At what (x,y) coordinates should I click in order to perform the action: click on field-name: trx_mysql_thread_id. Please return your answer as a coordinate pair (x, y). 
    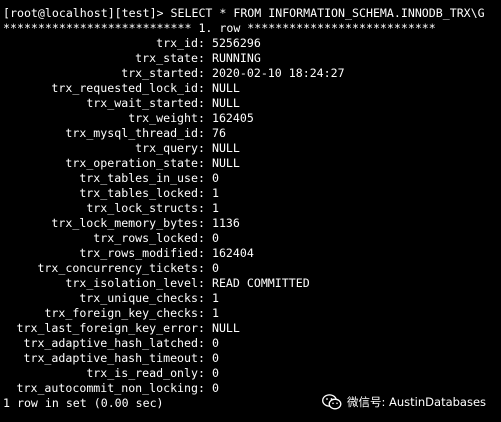
    Looking at the image, I should click on (131, 133).